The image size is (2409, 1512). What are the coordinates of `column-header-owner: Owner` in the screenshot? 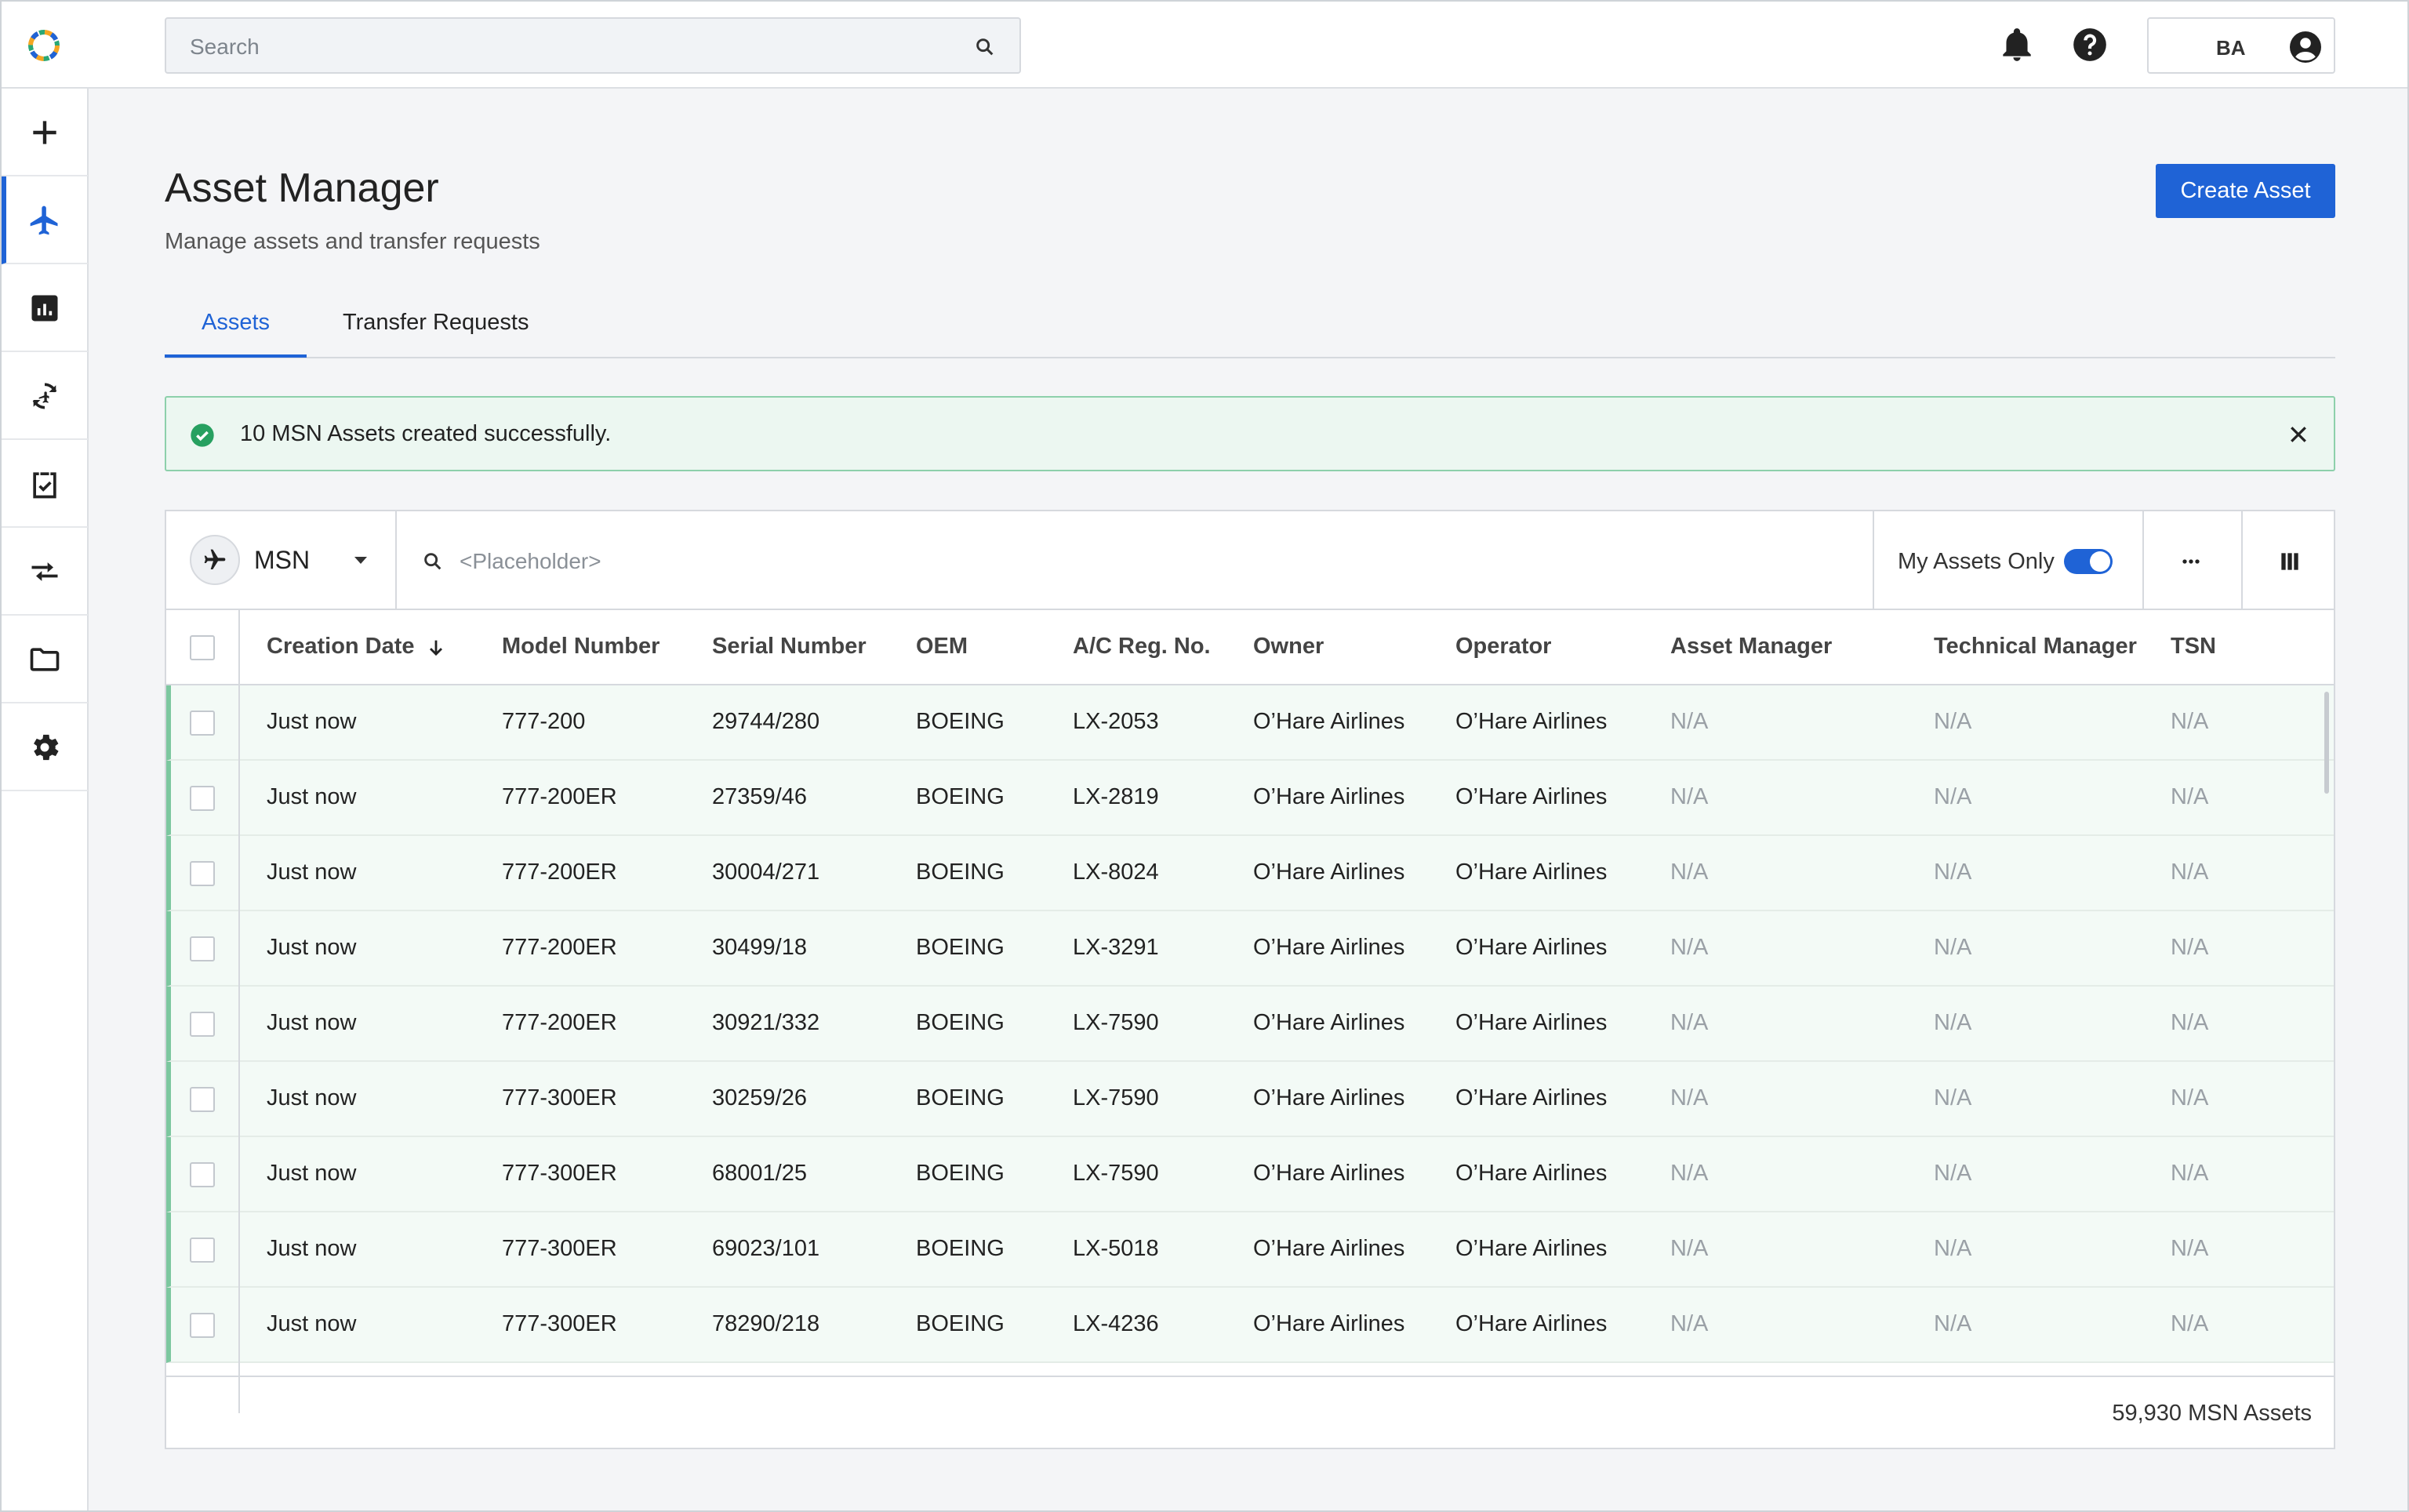 It's located at (1288, 647).